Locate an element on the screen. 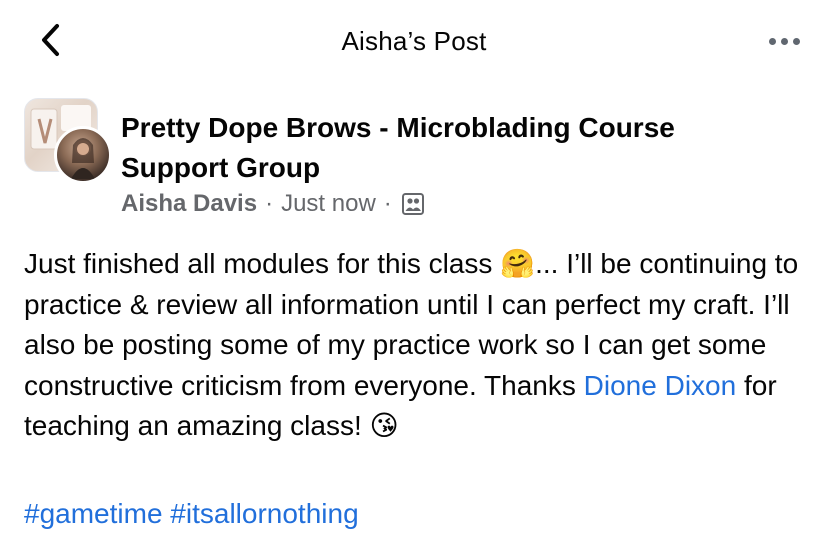 The height and width of the screenshot is (556, 828). hashtag-link: #gametime is located at coordinates (93, 513).